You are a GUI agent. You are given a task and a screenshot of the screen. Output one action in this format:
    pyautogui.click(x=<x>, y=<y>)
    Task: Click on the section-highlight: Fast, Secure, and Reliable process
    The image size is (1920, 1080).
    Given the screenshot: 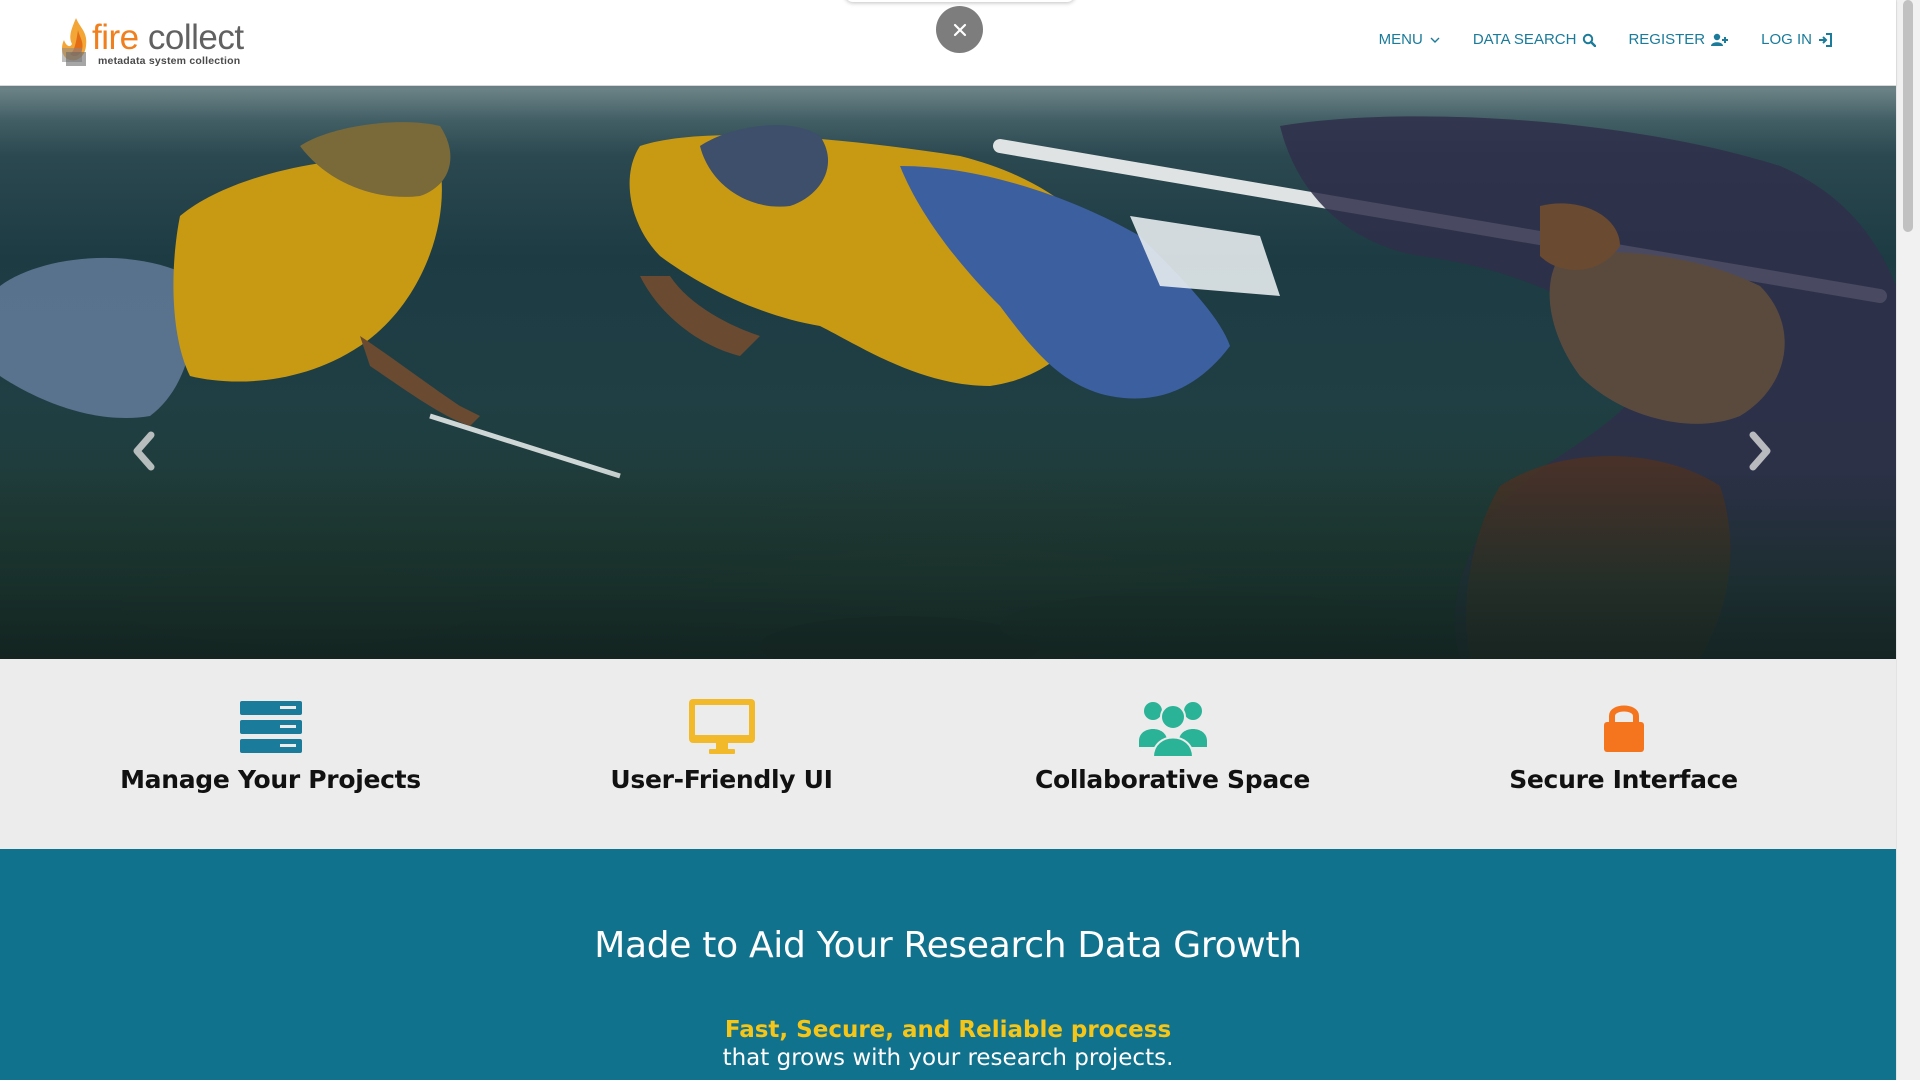 What is the action you would take?
    pyautogui.click(x=948, y=1030)
    